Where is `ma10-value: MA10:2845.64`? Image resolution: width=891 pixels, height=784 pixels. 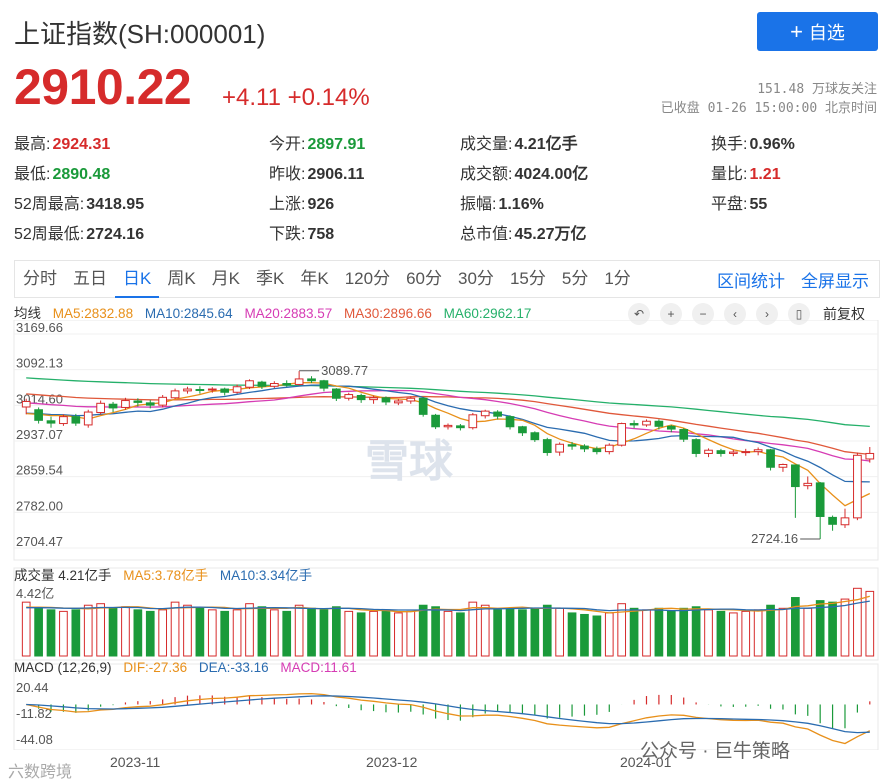 ma10-value: MA10:2845.64 is located at coordinates (188, 313).